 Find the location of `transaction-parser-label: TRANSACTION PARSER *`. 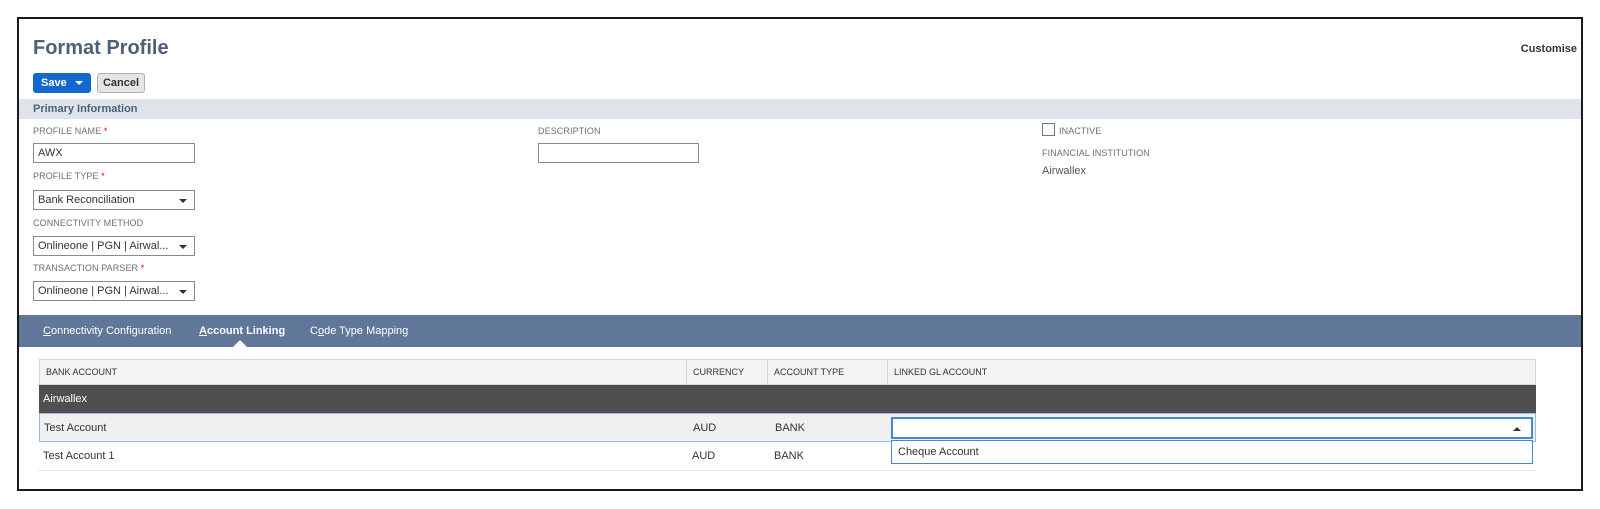

transaction-parser-label: TRANSACTION PARSER * is located at coordinates (88, 268).